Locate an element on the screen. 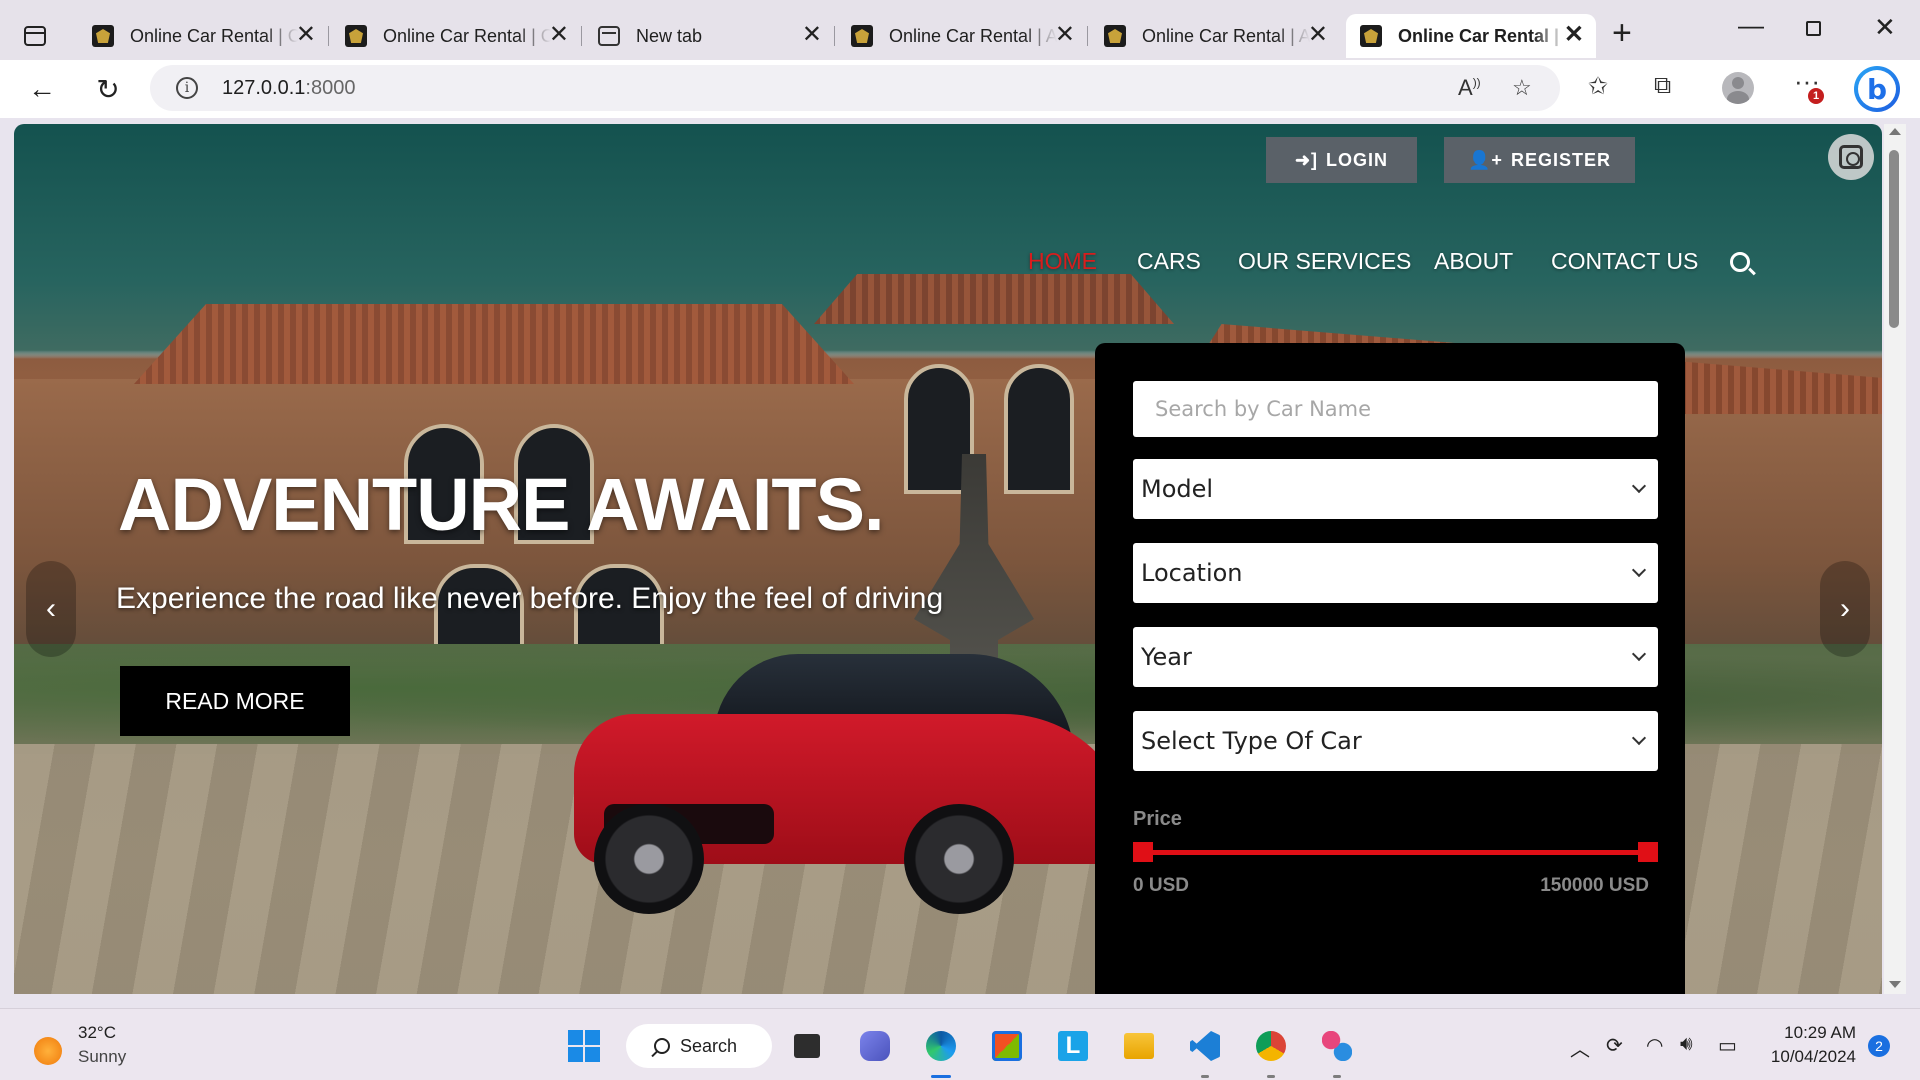 This screenshot has width=1920, height=1080. scrollbar-thumb is located at coordinates (1894, 239).